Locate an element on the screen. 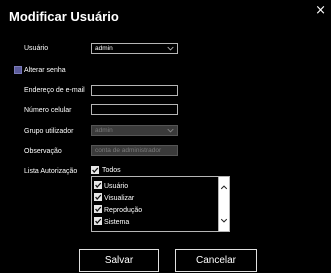  save-button: Salvar is located at coordinates (119, 260).